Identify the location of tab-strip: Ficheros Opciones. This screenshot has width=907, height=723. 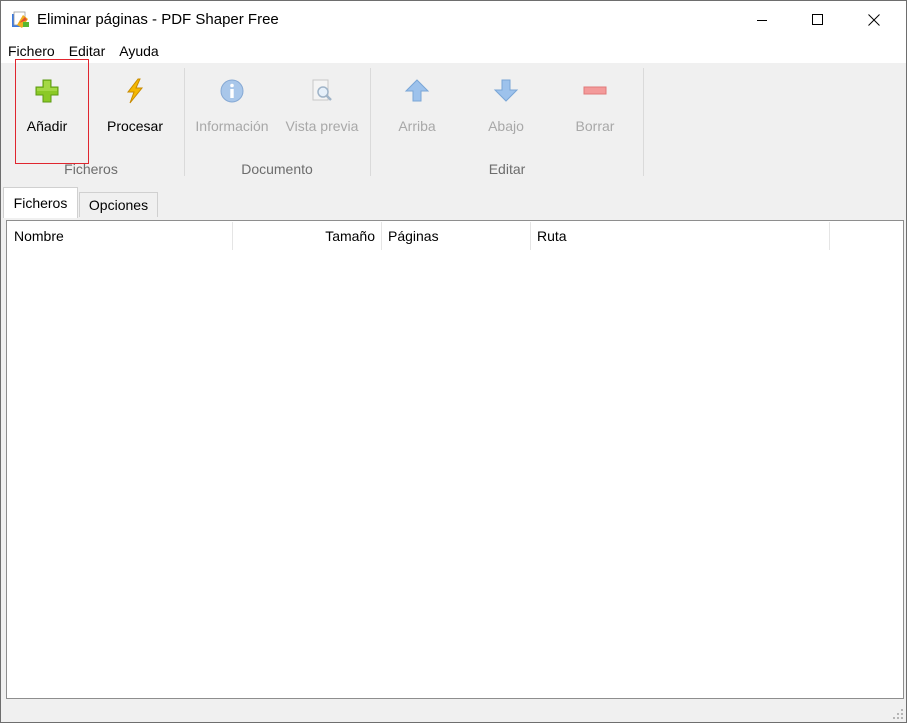
(453, 202).